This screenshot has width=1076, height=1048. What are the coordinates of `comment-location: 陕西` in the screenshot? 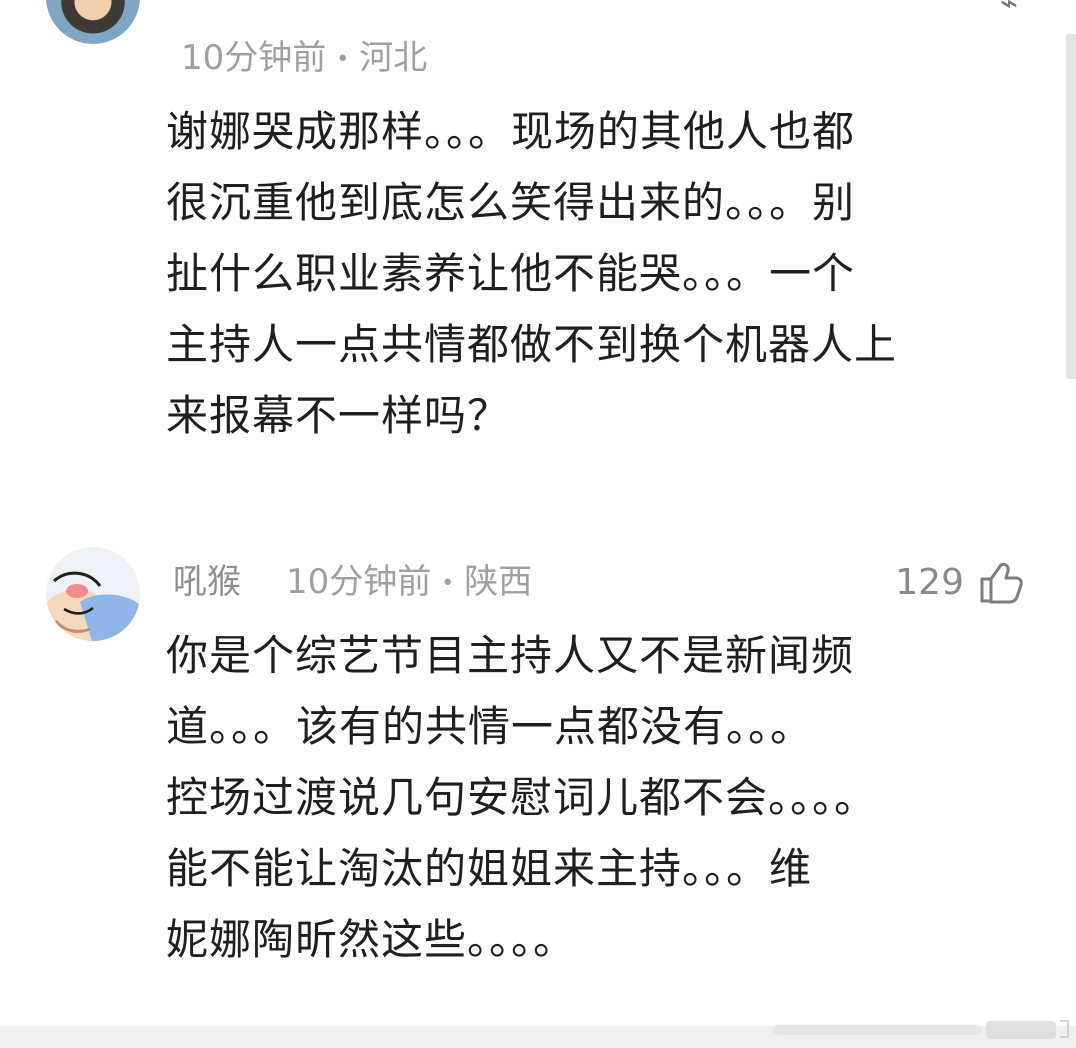 It's located at (498, 582).